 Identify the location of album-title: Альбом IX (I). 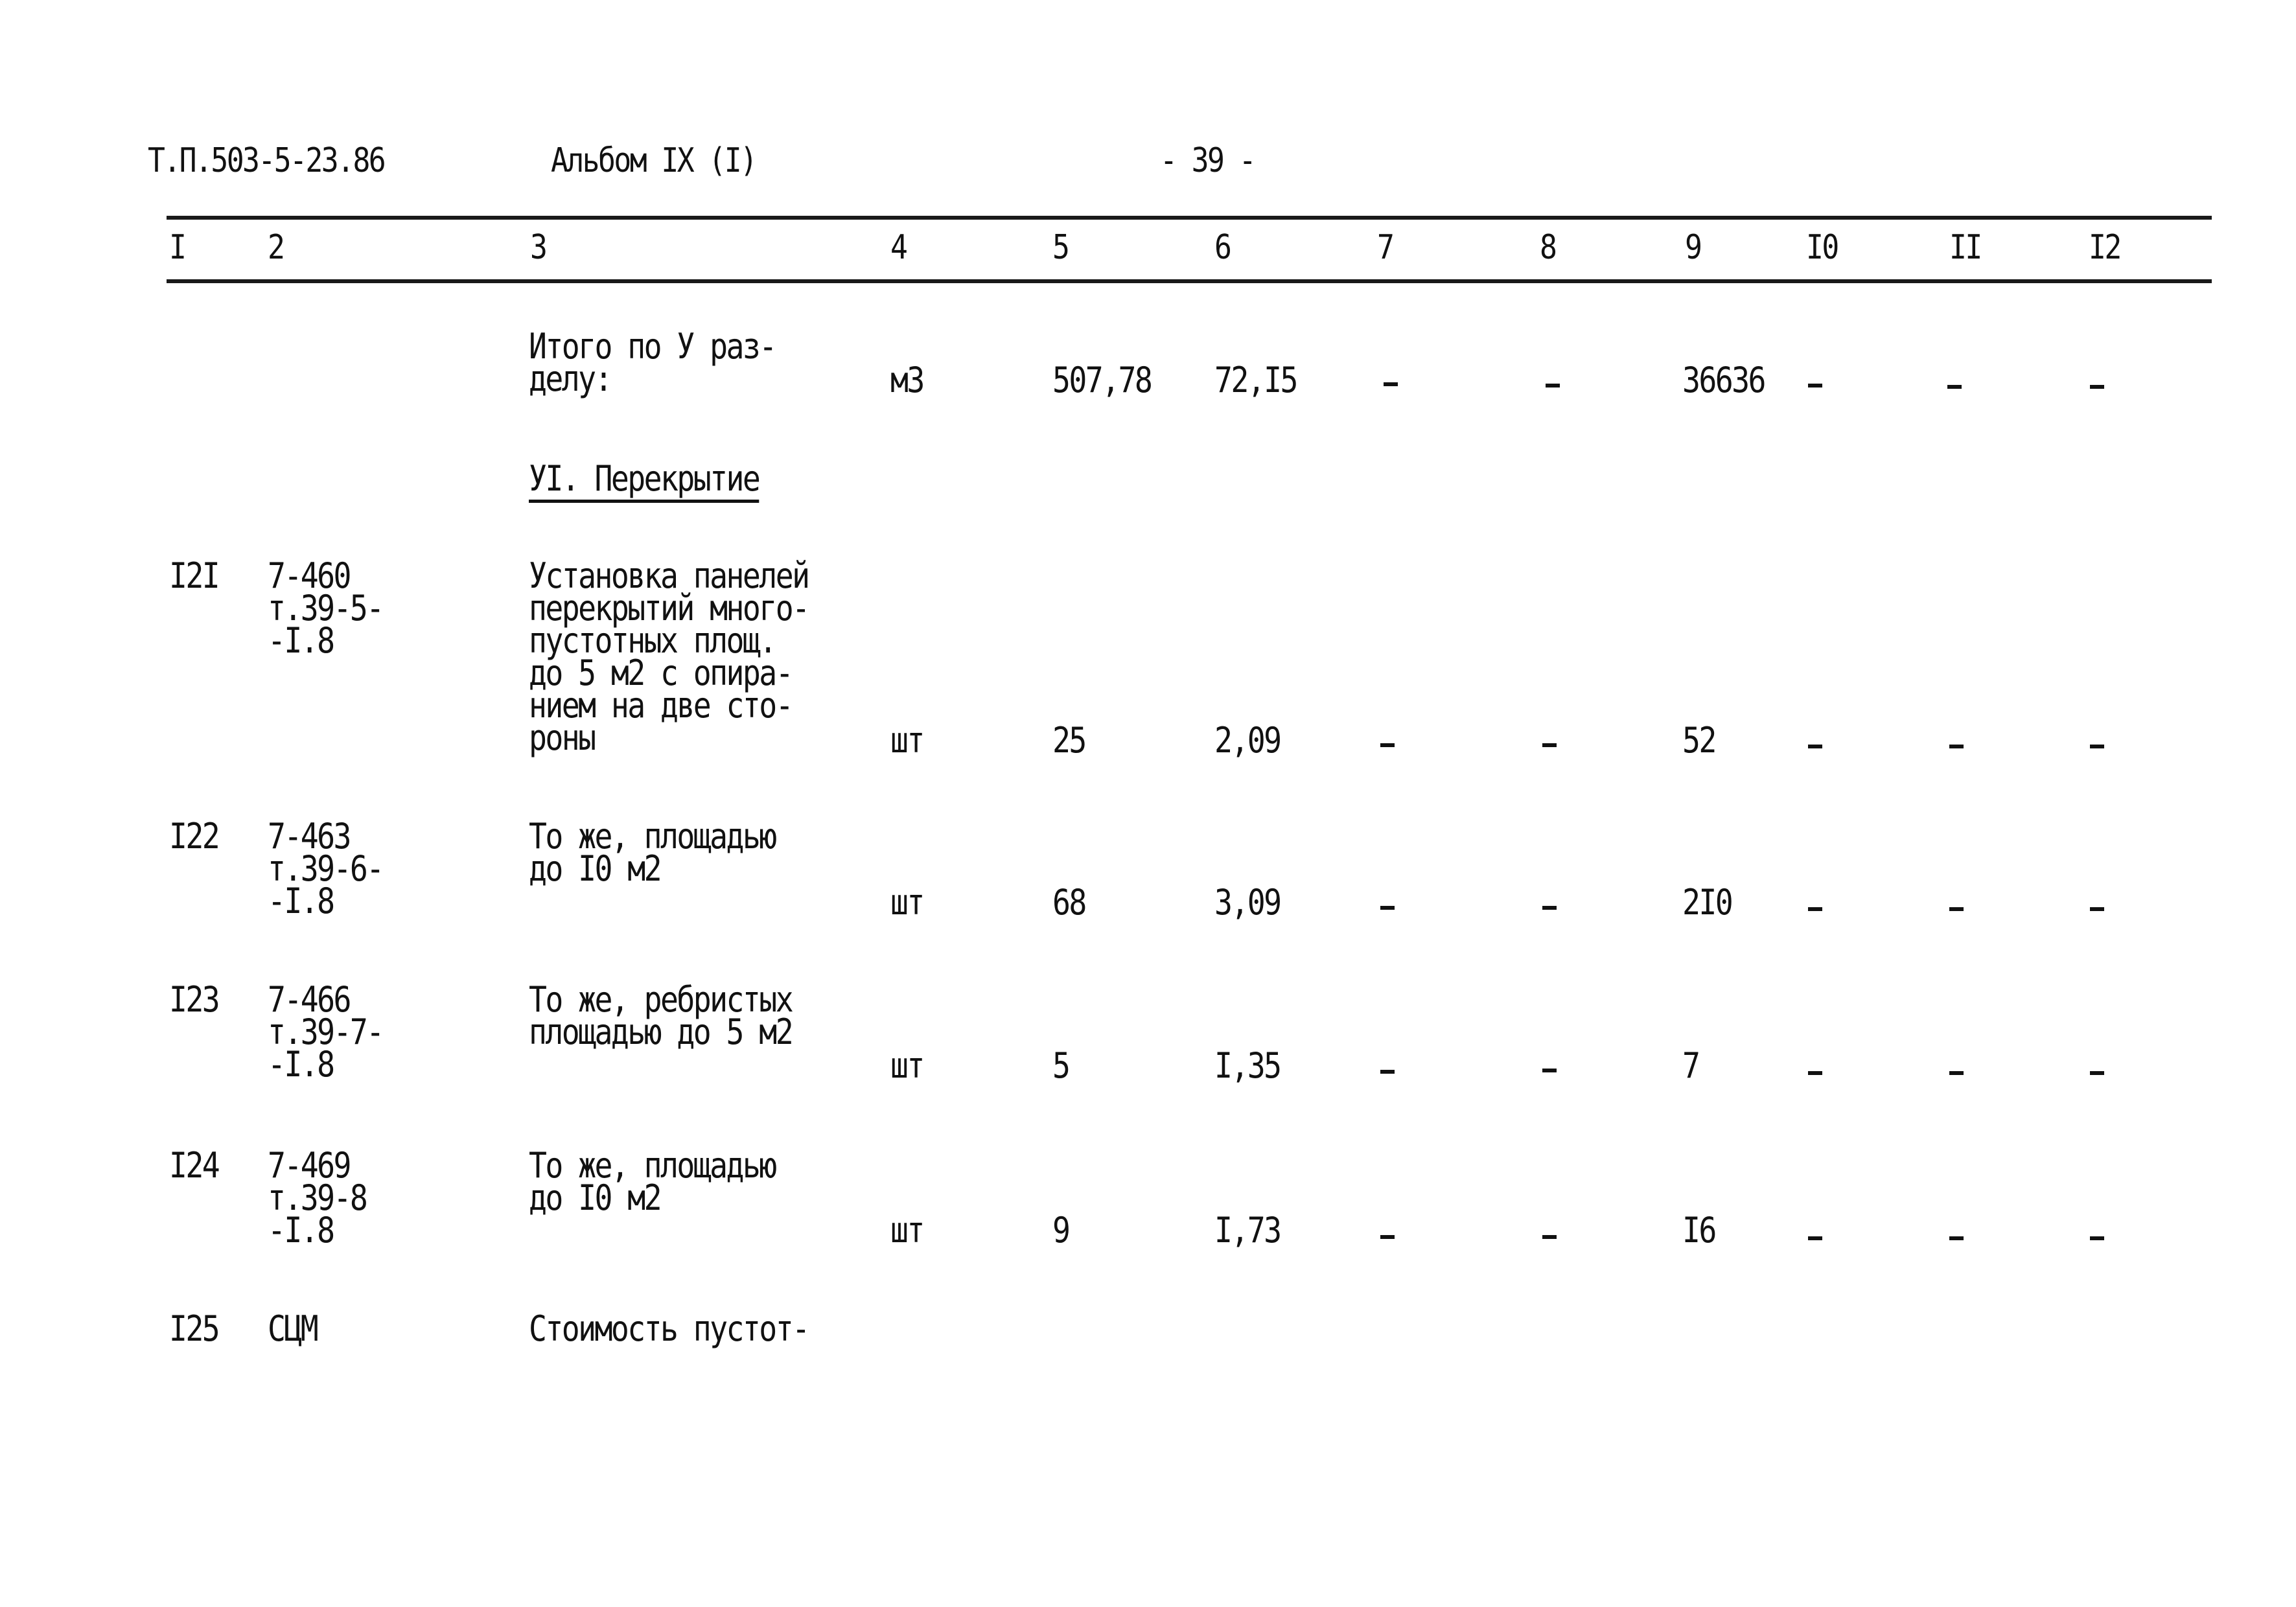
(654, 160).